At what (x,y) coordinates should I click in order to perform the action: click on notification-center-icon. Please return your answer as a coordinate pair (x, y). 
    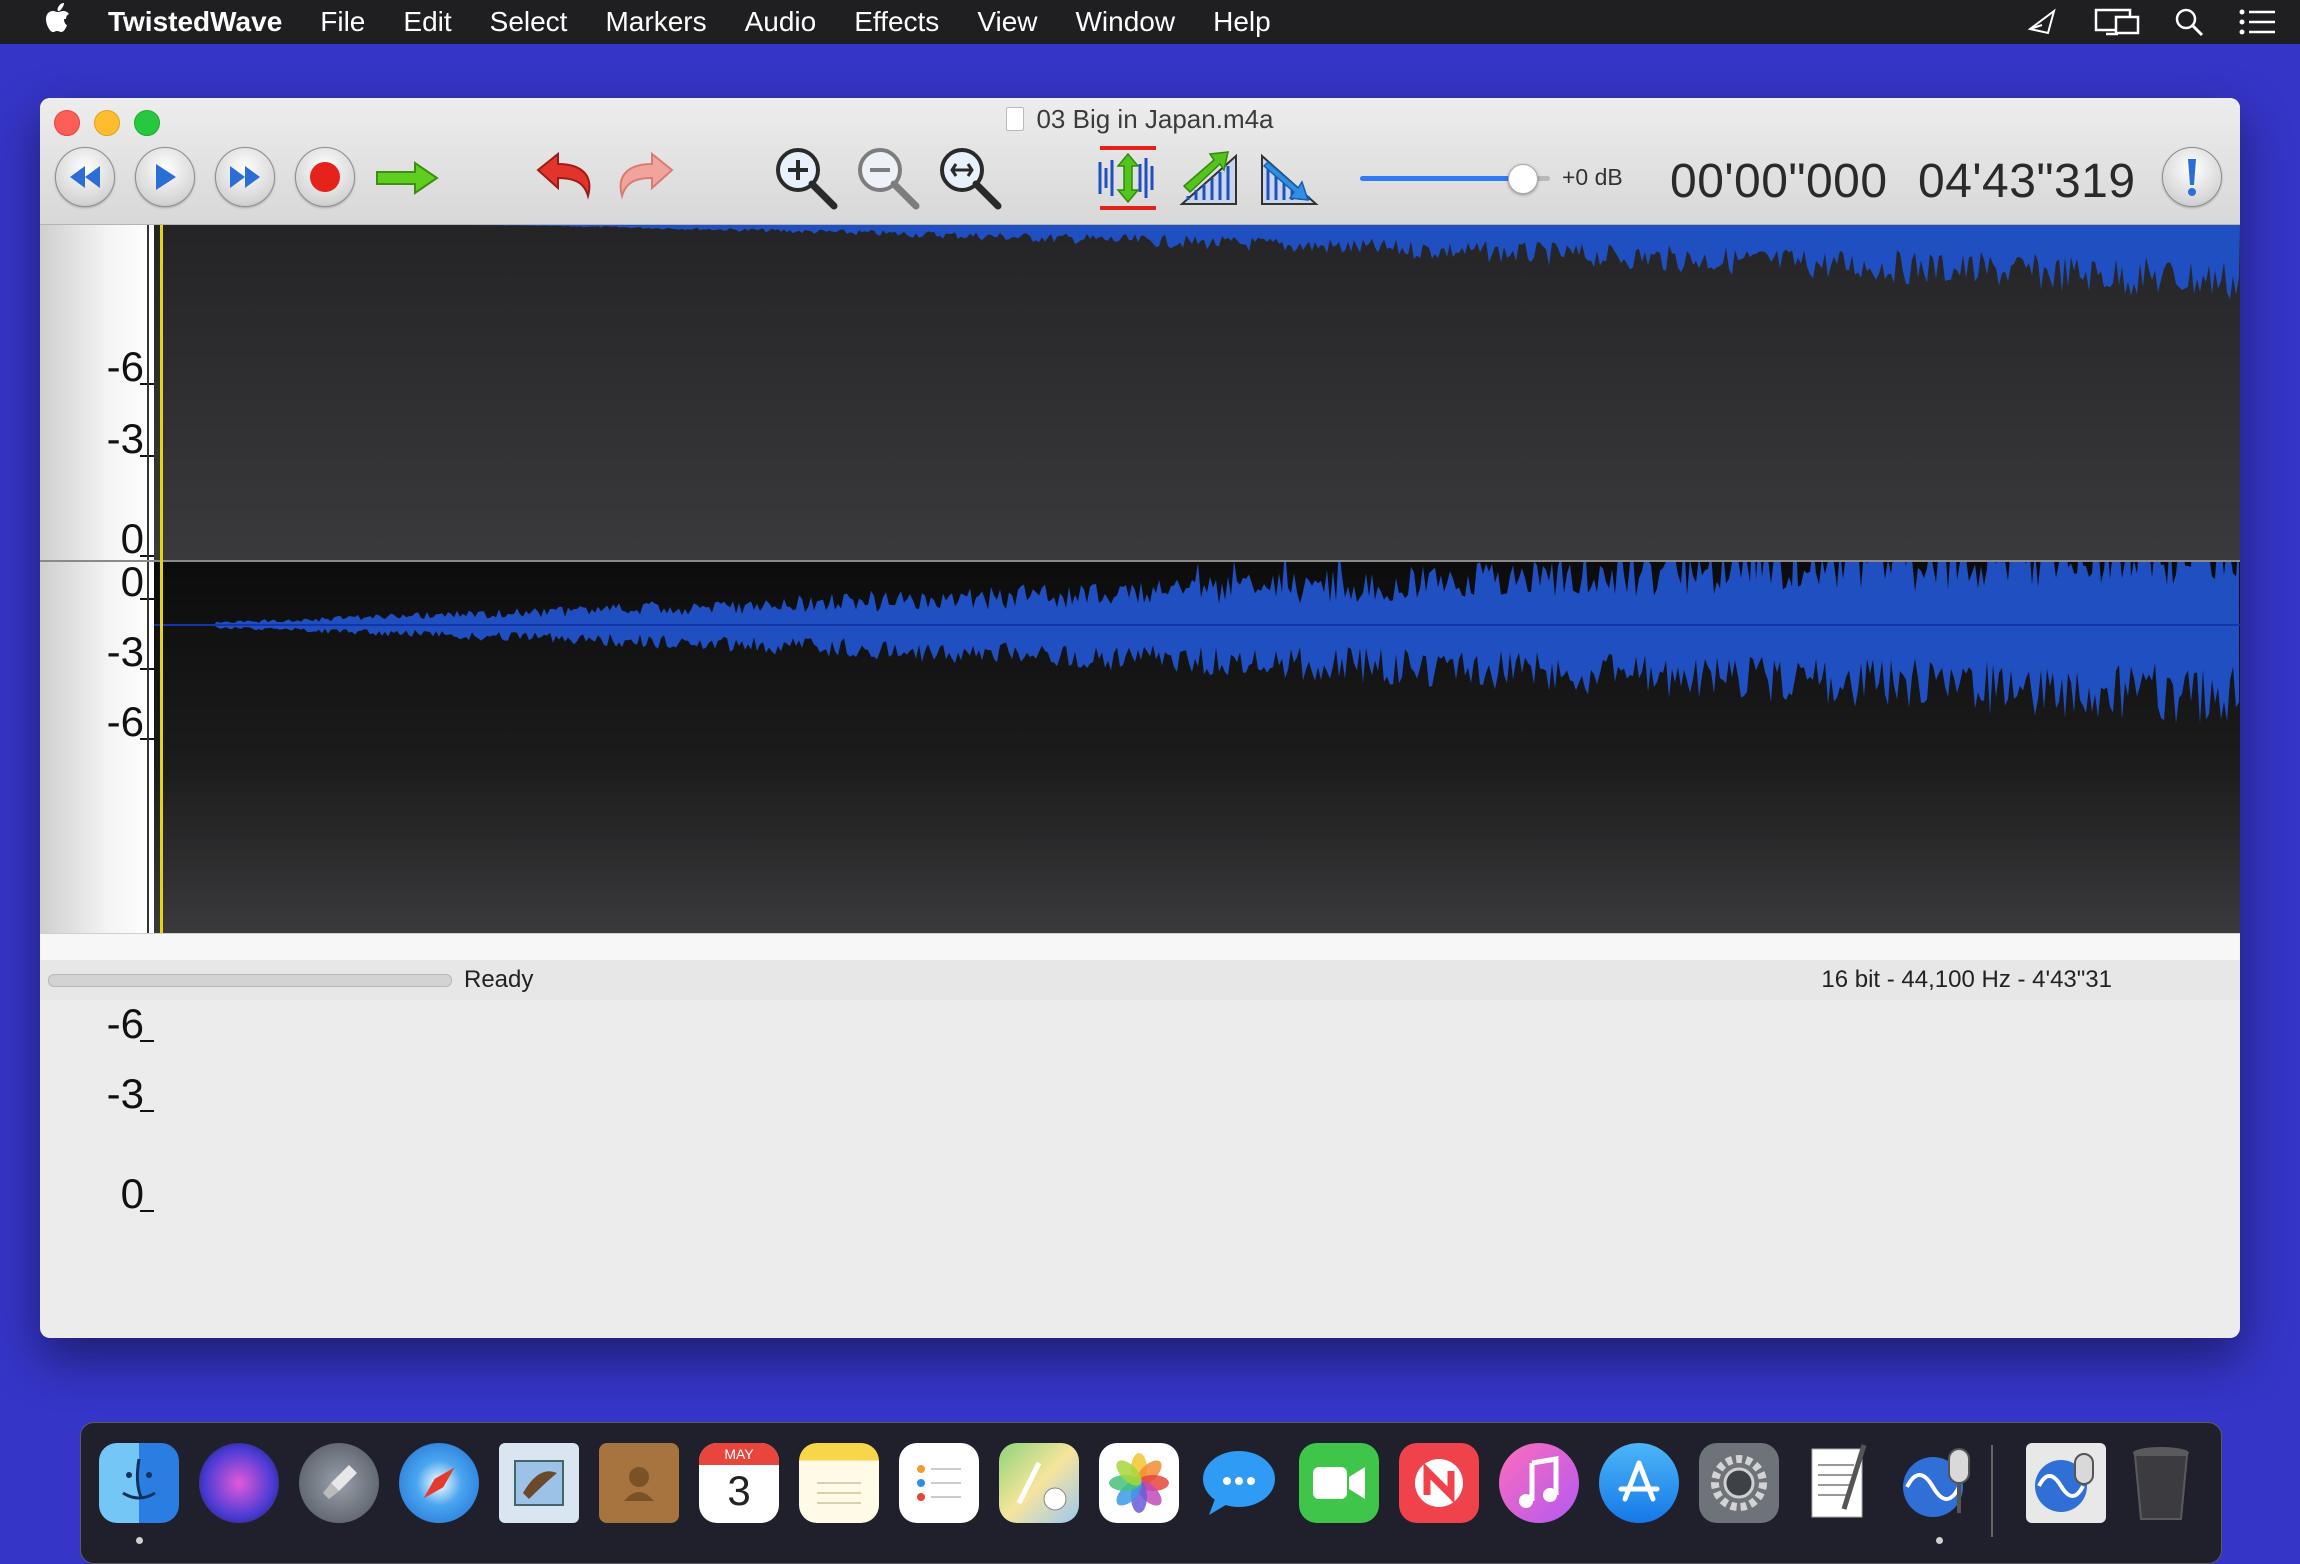
    Looking at the image, I should click on (2257, 22).